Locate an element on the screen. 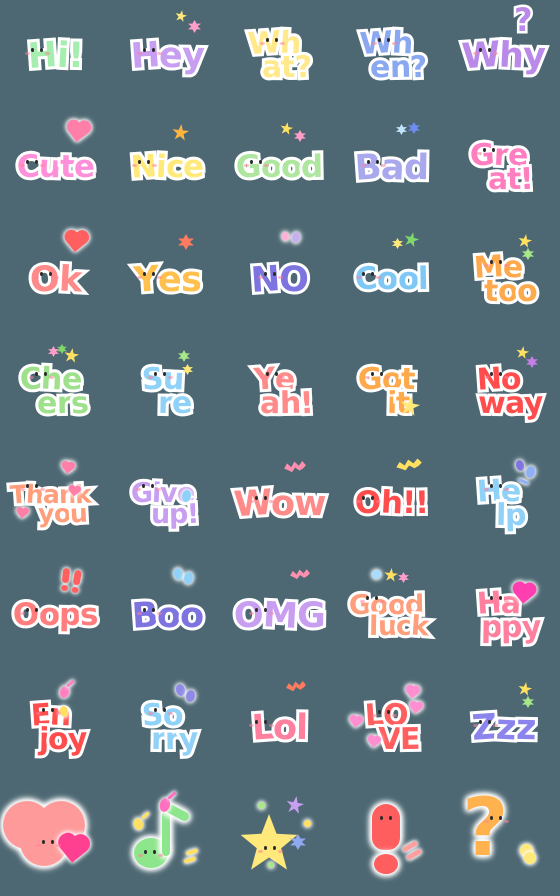 The image size is (560, 896). sticker-cell: Goodluck is located at coordinates (392, 616).